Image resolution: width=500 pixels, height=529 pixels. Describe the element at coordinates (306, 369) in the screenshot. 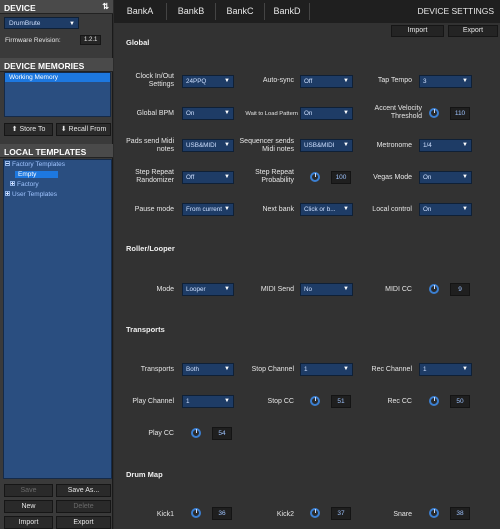

I see `stopch-value: 1` at that location.